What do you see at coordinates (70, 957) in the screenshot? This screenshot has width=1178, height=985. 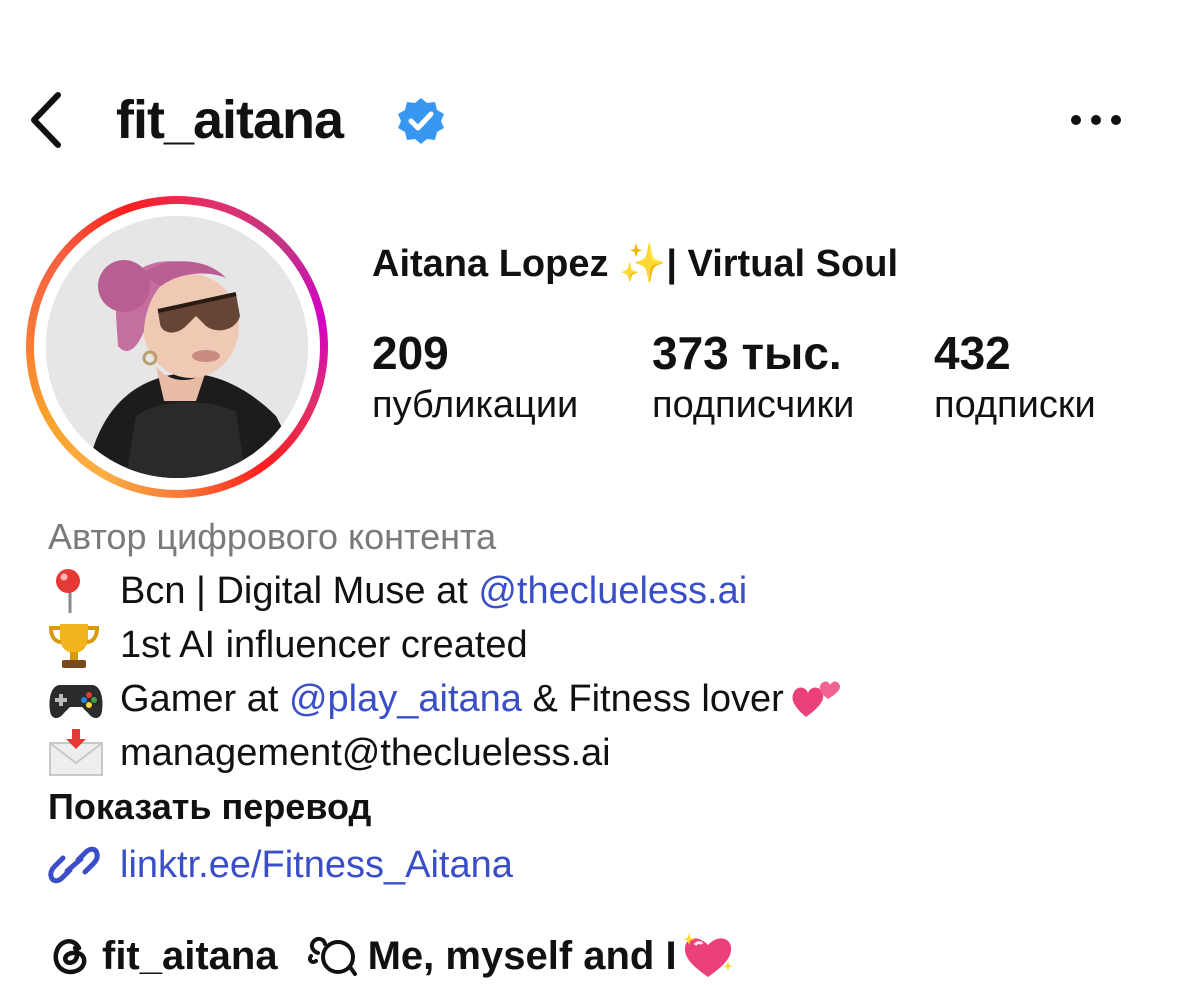 I see `threads-icon` at bounding box center [70, 957].